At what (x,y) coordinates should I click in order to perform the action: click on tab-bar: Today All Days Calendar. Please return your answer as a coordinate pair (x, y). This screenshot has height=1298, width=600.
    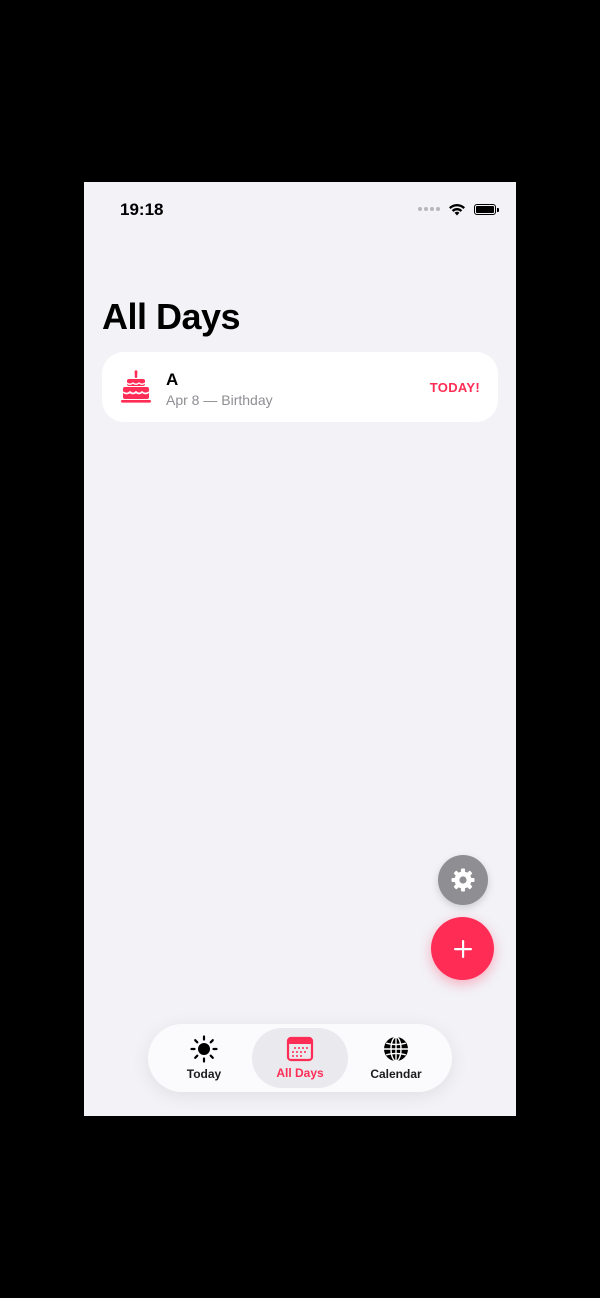
    Looking at the image, I should click on (300, 1058).